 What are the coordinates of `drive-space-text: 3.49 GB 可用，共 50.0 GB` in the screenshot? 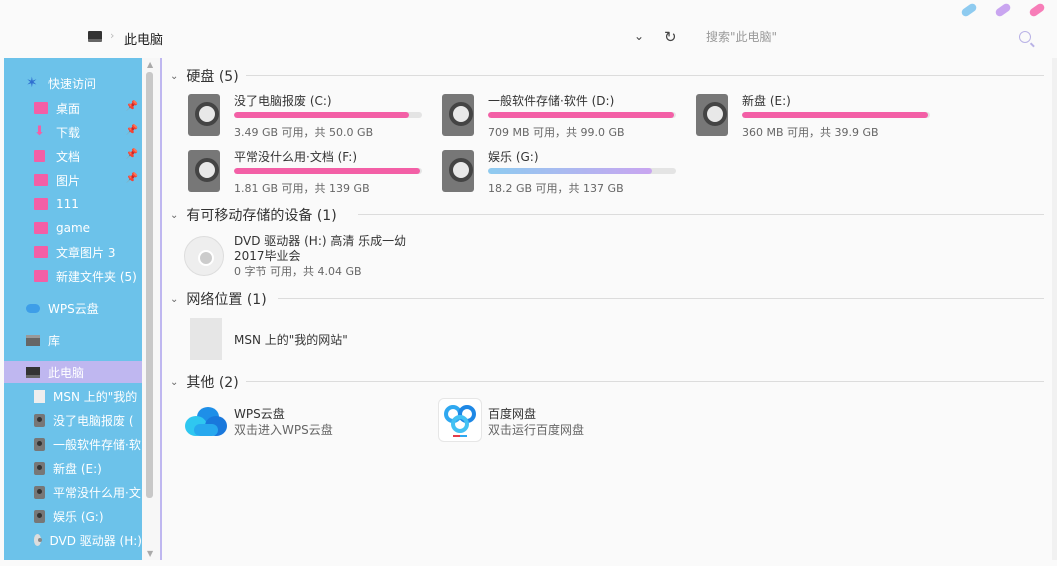 It's located at (304, 132).